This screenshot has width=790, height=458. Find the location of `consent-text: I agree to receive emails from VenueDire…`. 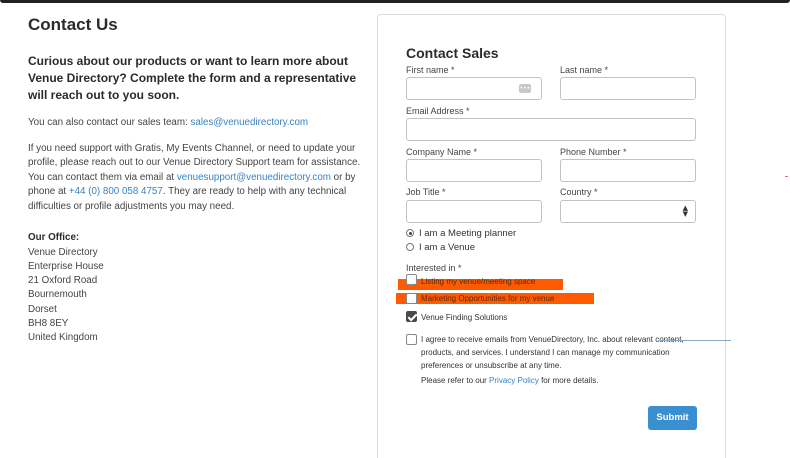

consent-text: I agree to receive emails from VenueDire… is located at coordinates (552, 352).